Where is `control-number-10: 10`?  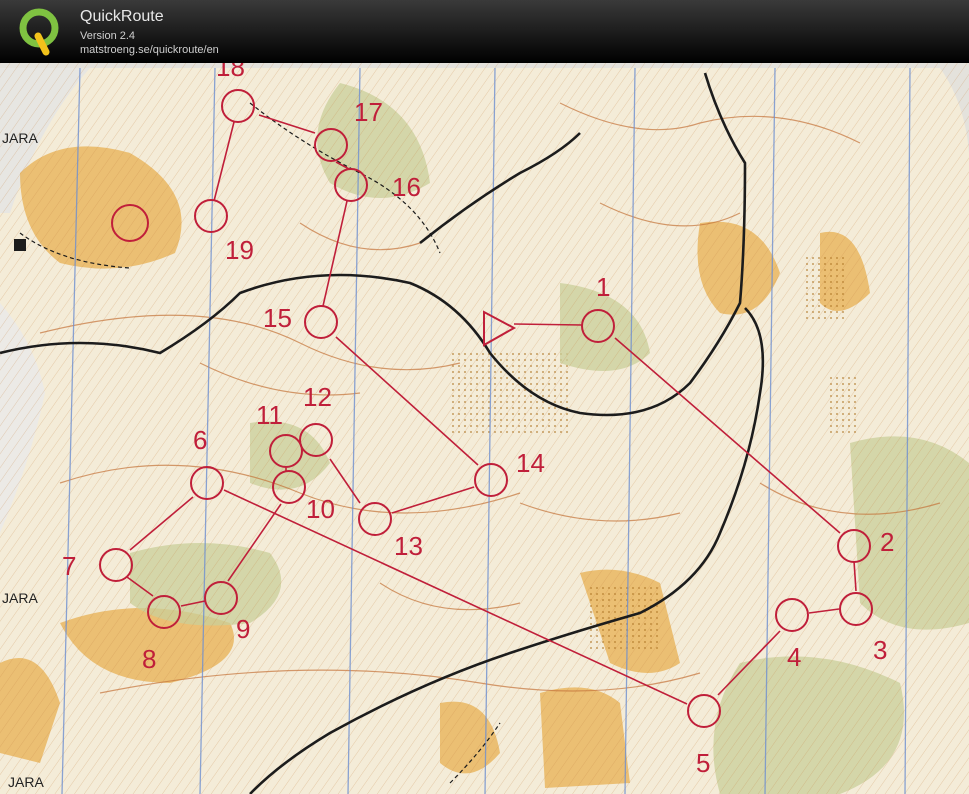 control-number-10: 10 is located at coordinates (320, 509).